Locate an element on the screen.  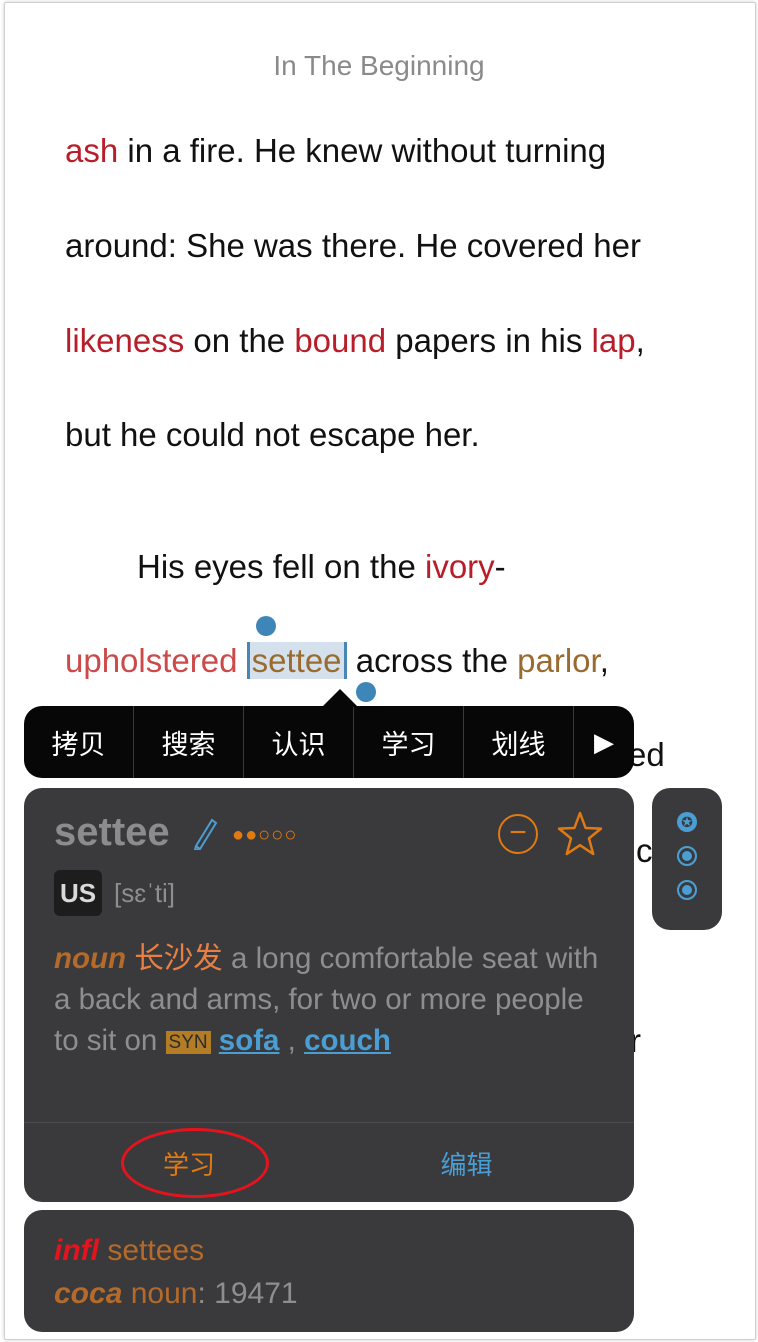
text-line-5: His eyes fell on the ivory- is located at coordinates (321, 567).